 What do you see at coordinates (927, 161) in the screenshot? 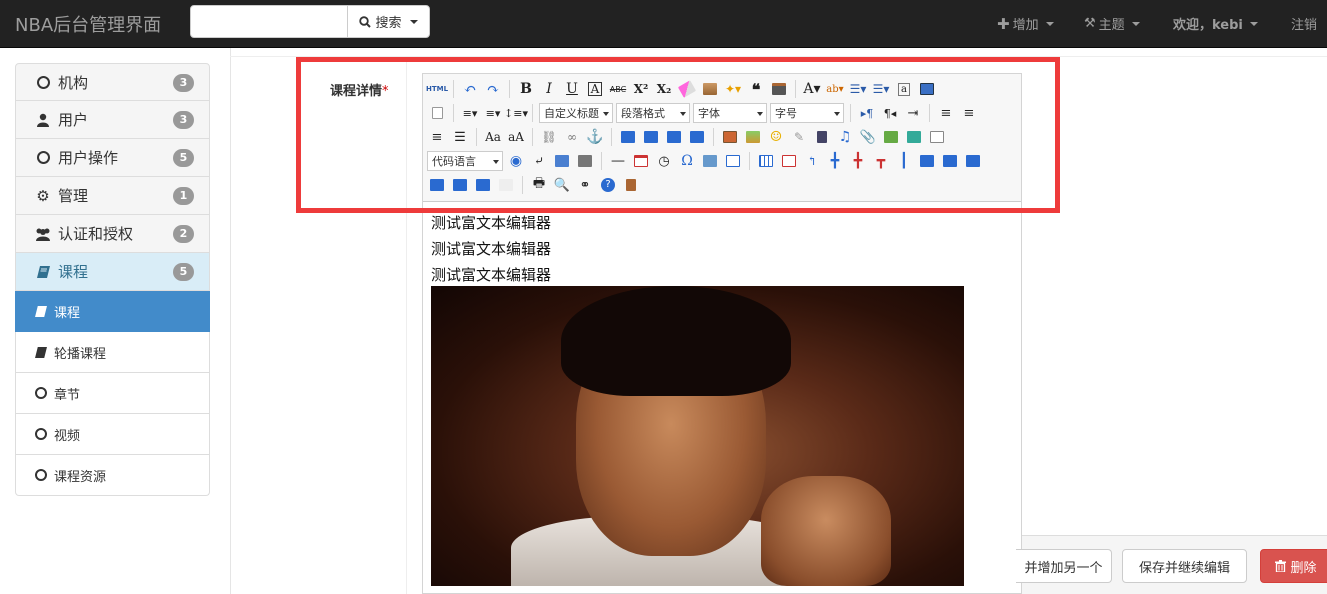
I see `merge-cells-icon` at bounding box center [927, 161].